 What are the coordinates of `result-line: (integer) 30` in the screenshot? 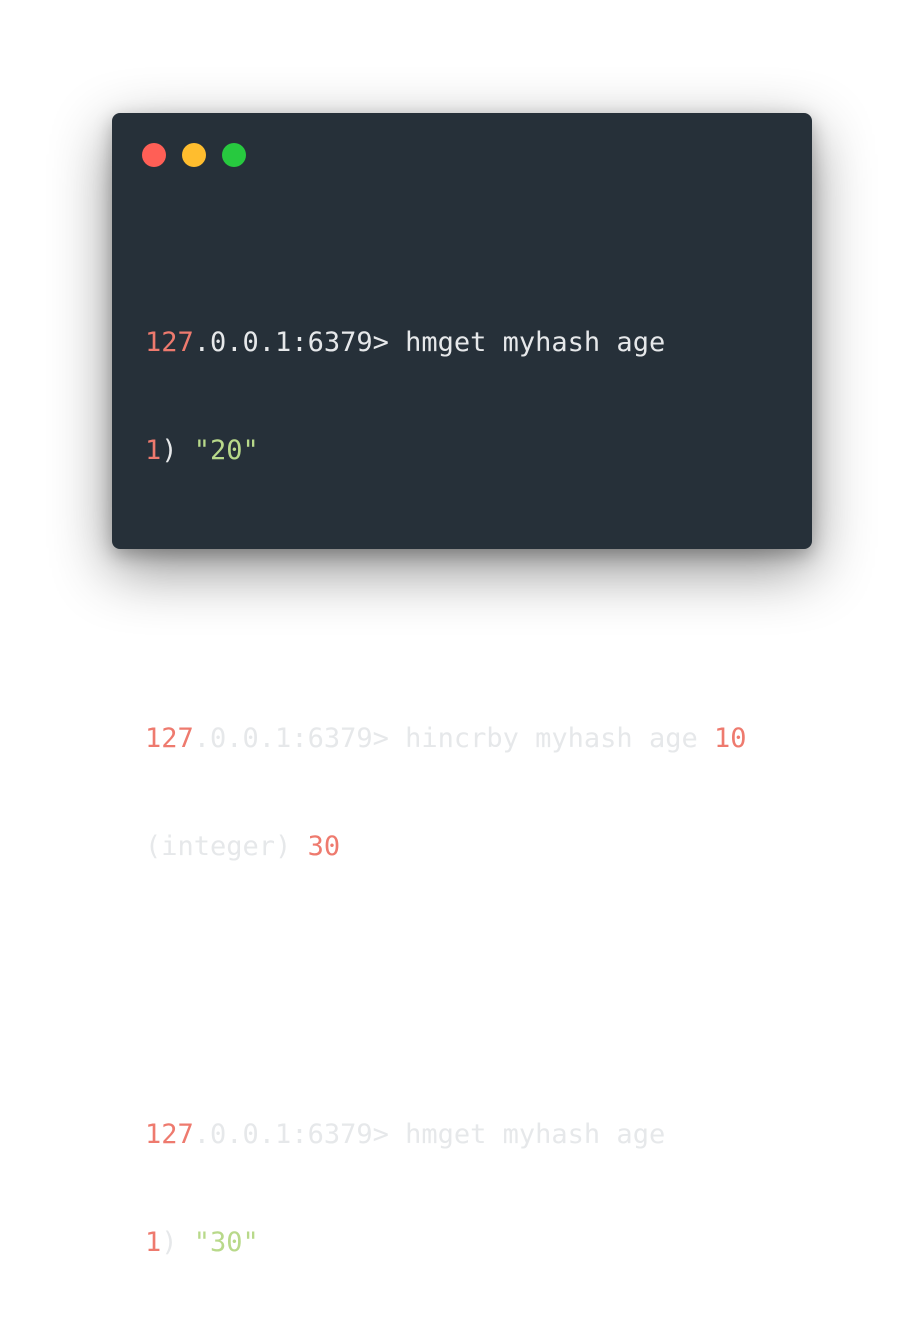 It's located at (468, 847).